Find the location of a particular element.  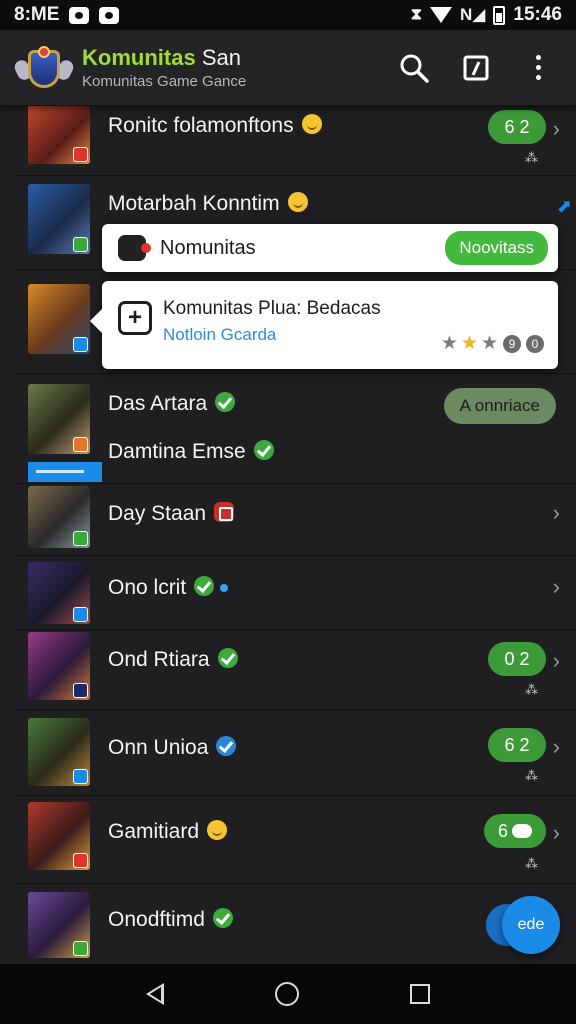

item-name: Ronitc folamonftons is located at coordinates (215, 126).